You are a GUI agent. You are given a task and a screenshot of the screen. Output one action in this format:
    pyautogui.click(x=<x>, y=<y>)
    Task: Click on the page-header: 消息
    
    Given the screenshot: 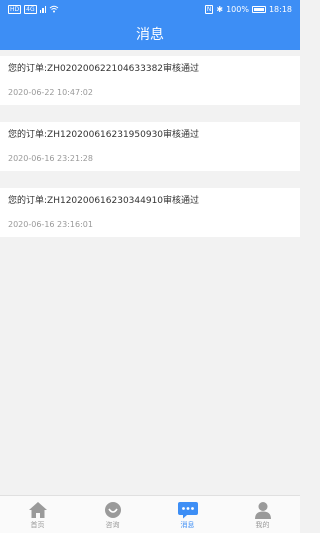 What is the action you would take?
    pyautogui.click(x=150, y=34)
    